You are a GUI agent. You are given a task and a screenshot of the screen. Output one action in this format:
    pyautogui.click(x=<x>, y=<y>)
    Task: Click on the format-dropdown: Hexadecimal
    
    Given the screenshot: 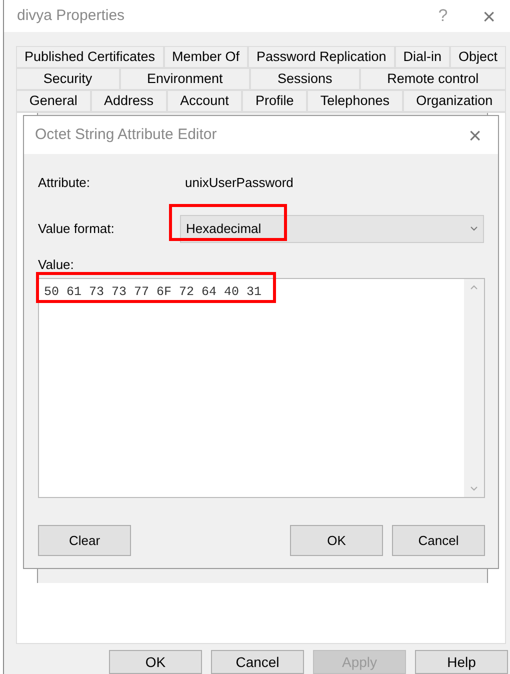 What is the action you would take?
    pyautogui.click(x=332, y=228)
    